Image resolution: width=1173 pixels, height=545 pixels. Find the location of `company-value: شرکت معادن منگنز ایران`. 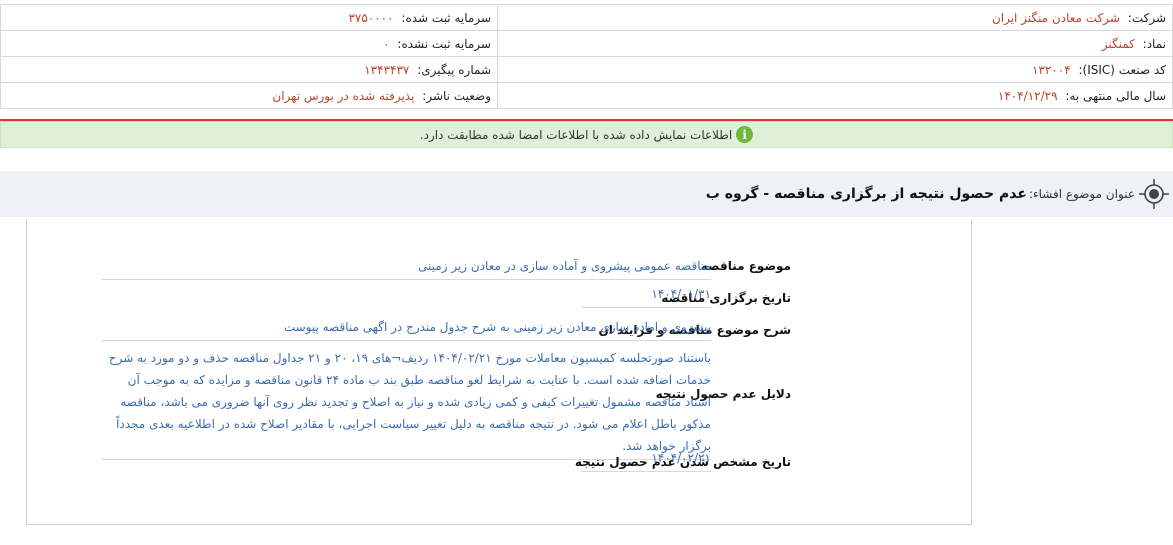

company-value: شرکت معادن منگنز ایران is located at coordinates (1056, 18).